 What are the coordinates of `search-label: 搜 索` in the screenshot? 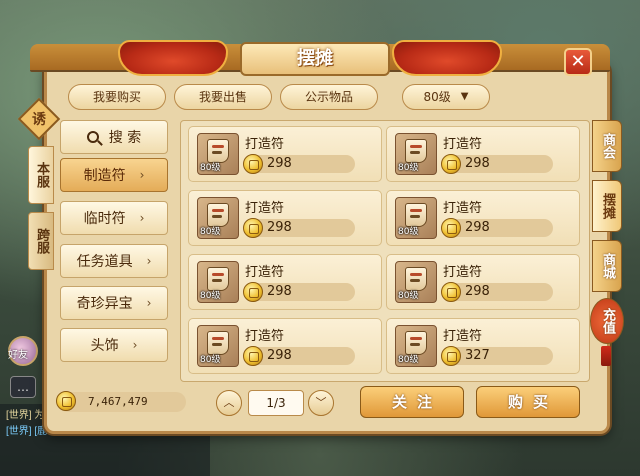 It's located at (125, 138).